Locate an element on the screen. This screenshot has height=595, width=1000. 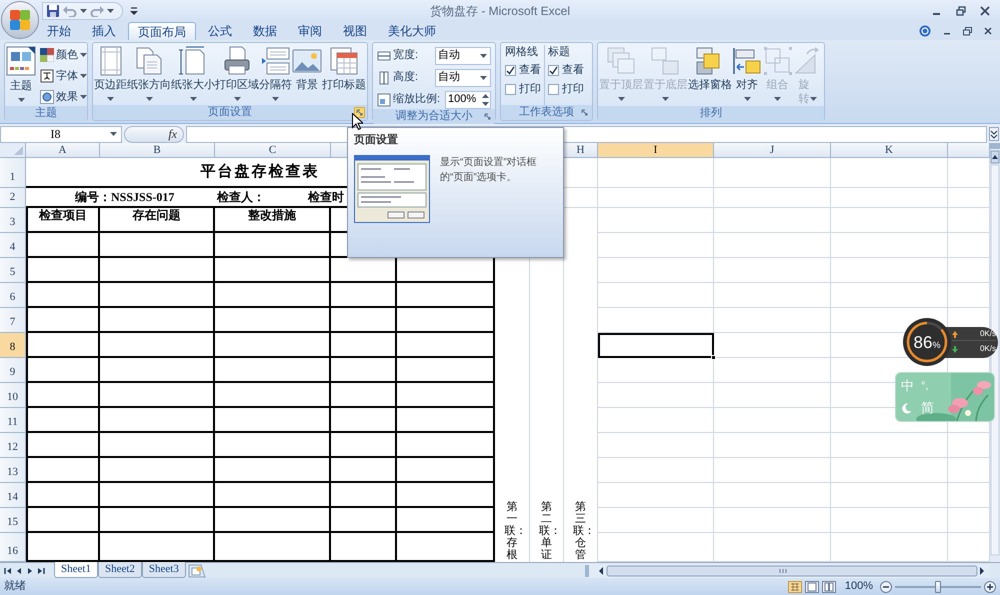
ribbon-tab: 视图 is located at coordinates (355, 31).